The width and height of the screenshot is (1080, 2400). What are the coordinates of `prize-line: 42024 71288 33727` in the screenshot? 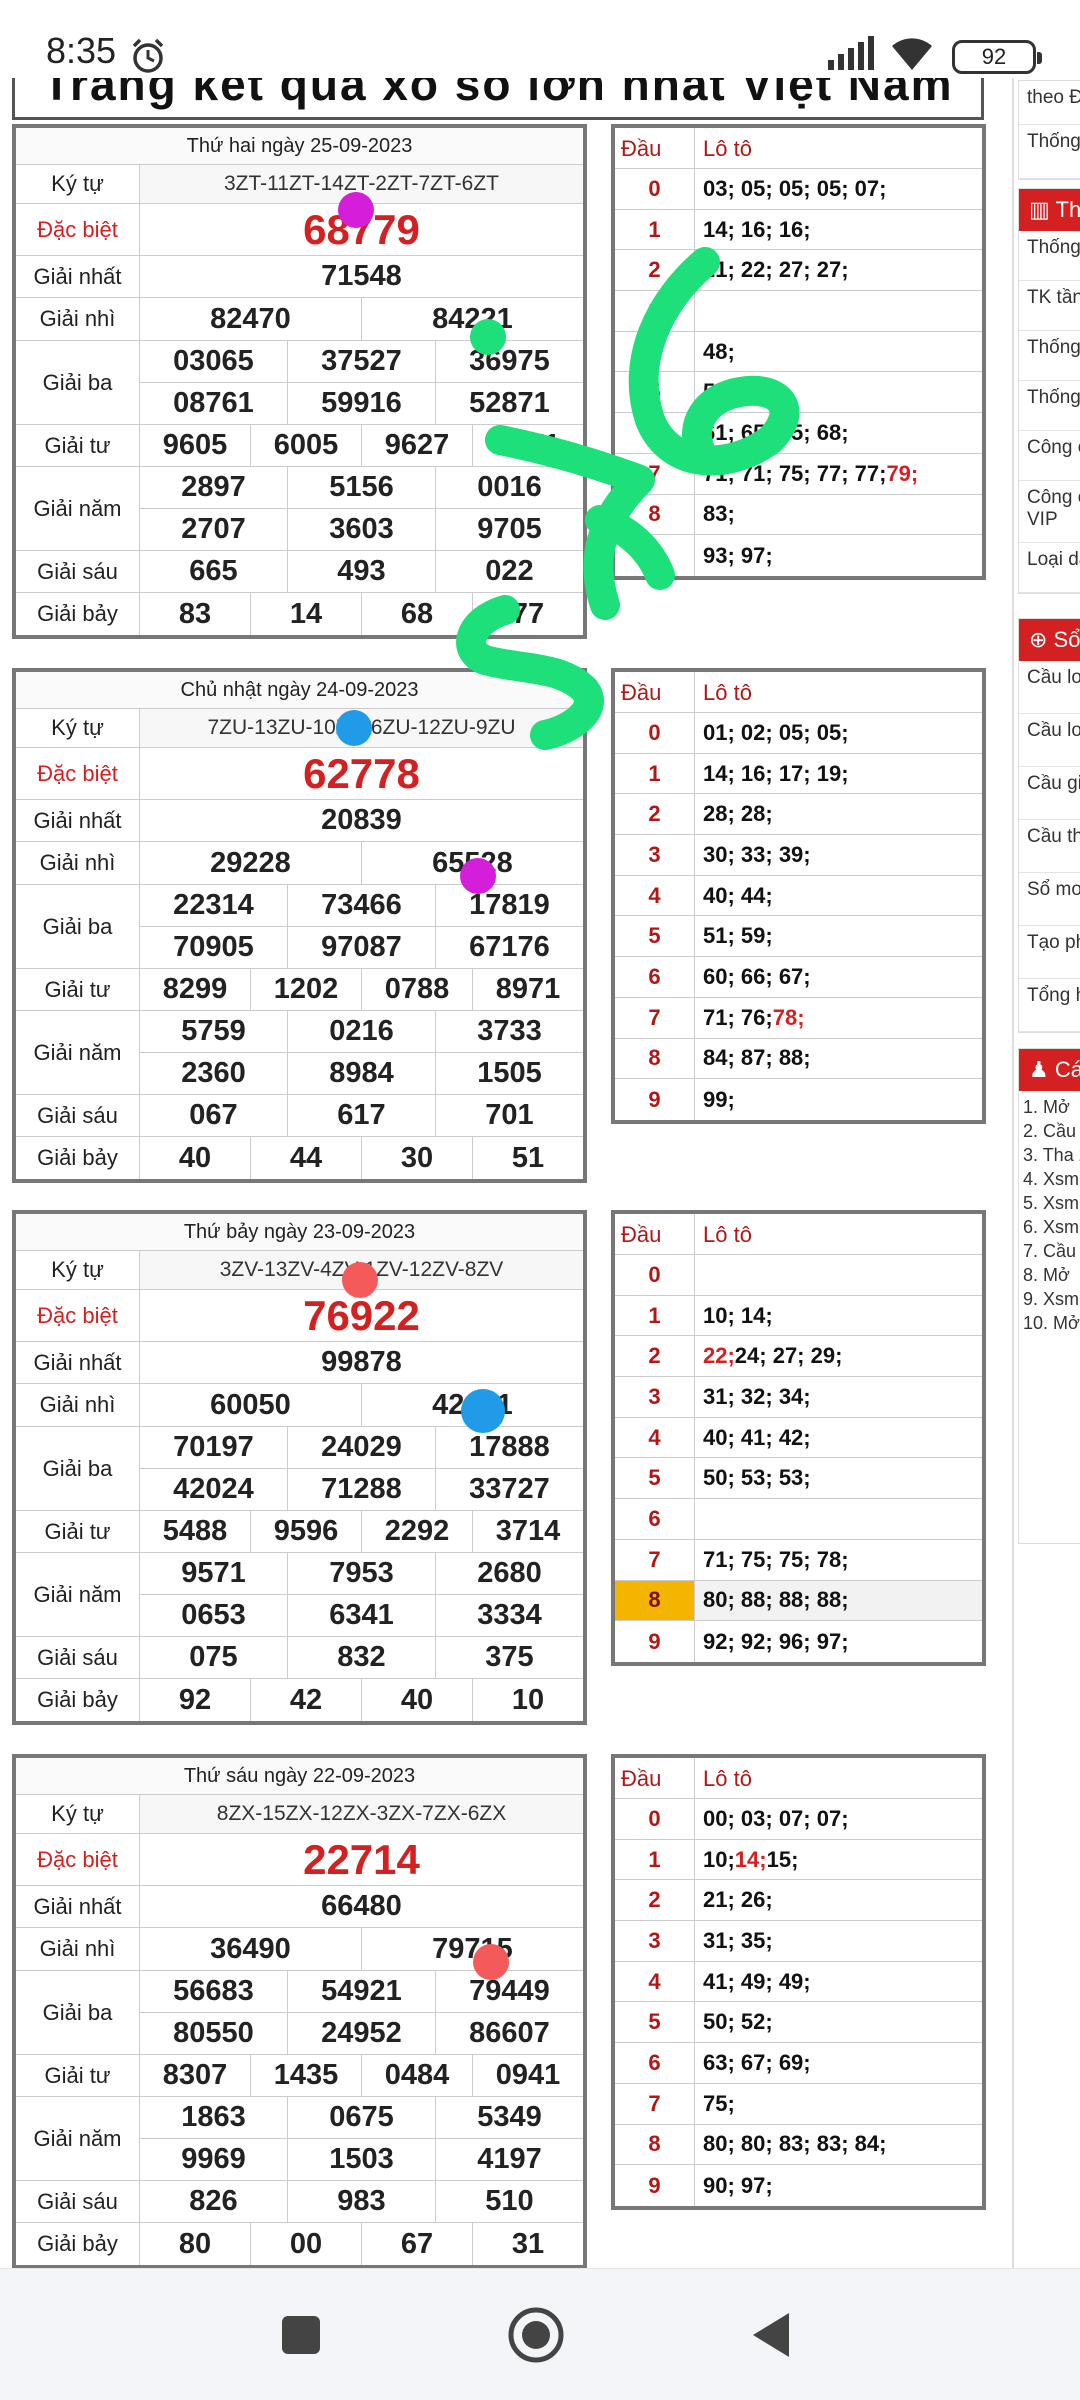 It's located at (361, 1489).